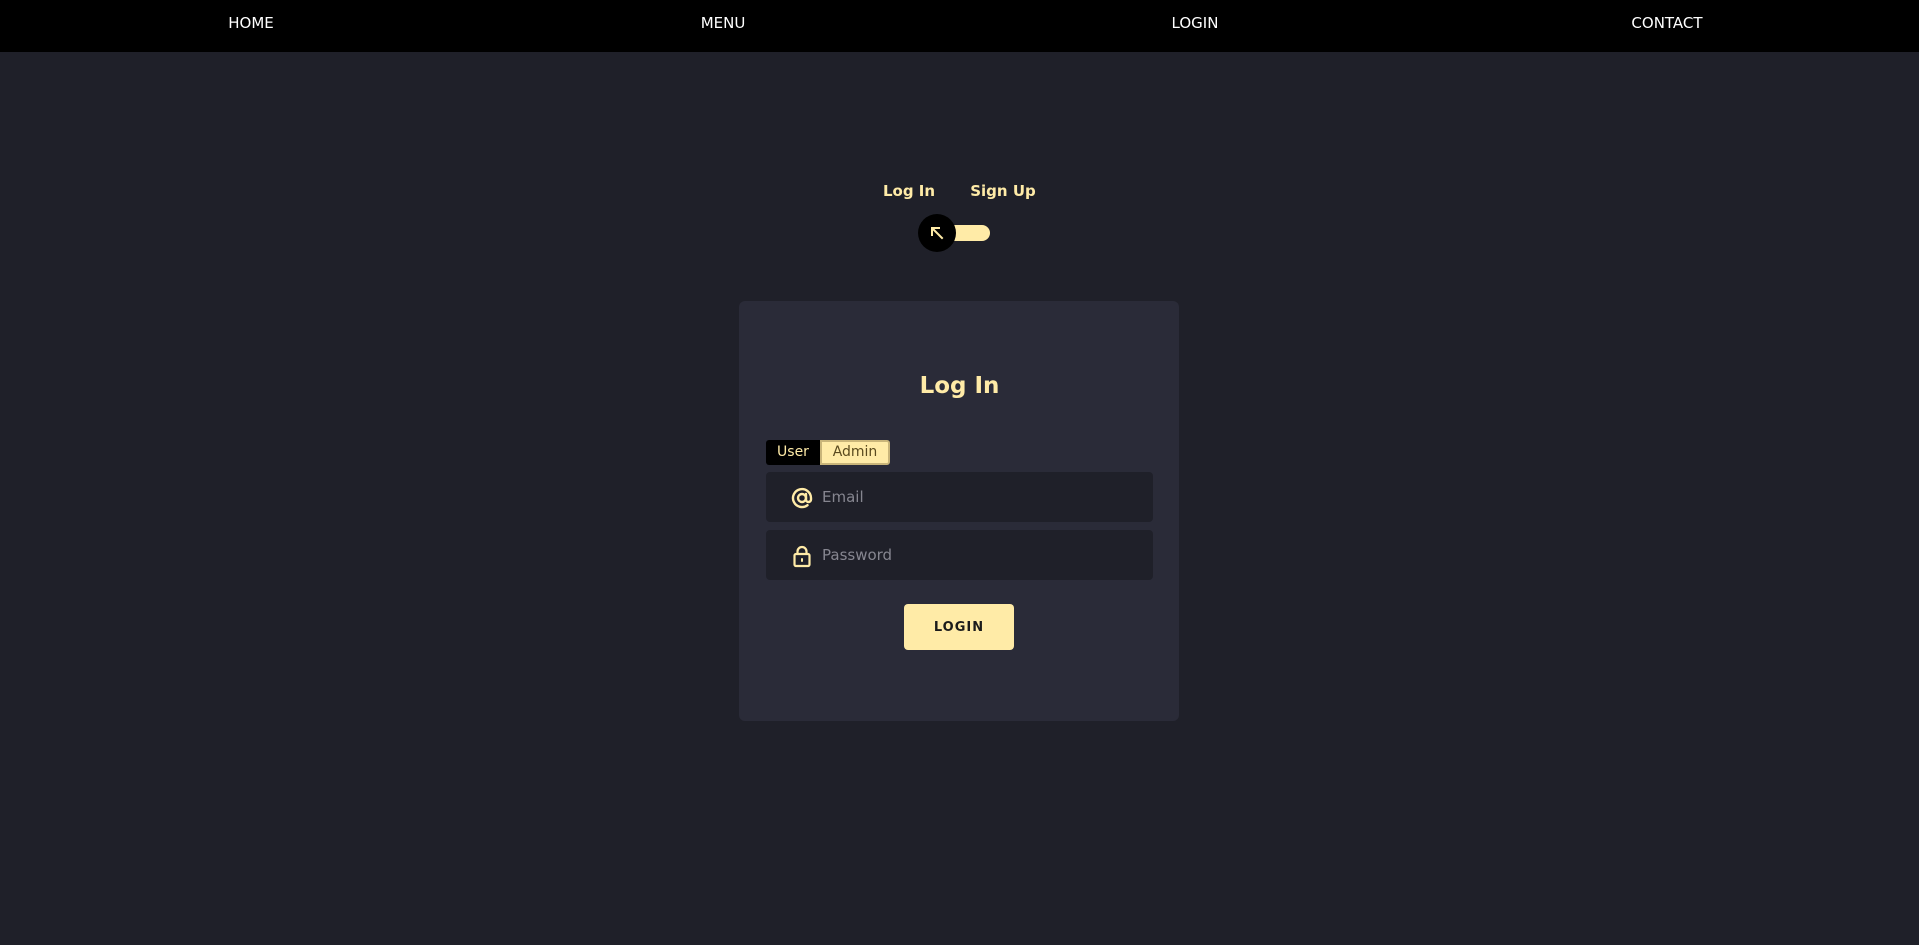 The width and height of the screenshot is (1919, 945). Describe the element at coordinates (959, 26) in the screenshot. I see `top-navigation-bar: HOME MENU LOGIN CONTACT` at that location.